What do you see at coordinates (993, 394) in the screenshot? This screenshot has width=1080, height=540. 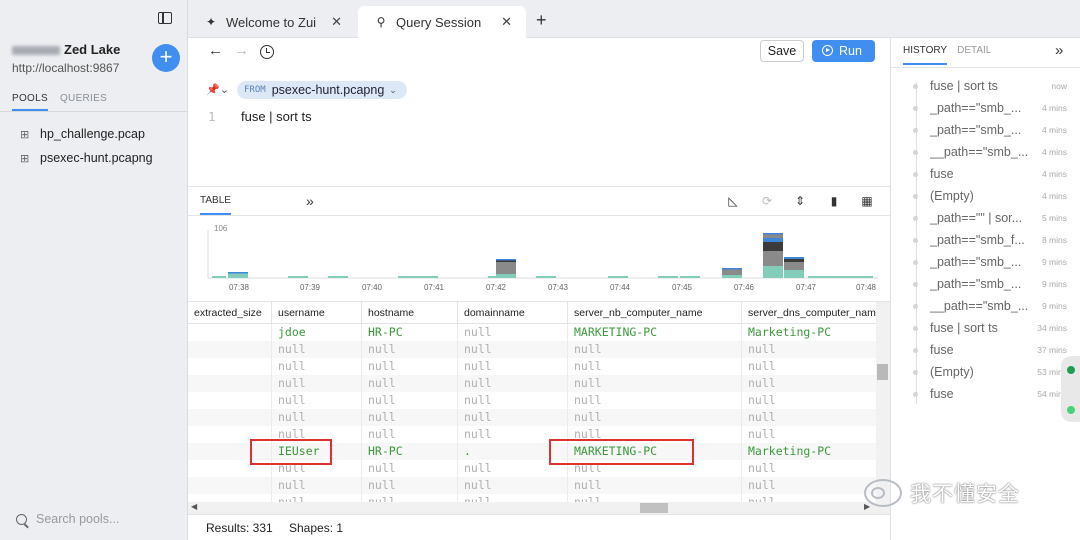 I see `history-item: fuse 54 mins` at bounding box center [993, 394].